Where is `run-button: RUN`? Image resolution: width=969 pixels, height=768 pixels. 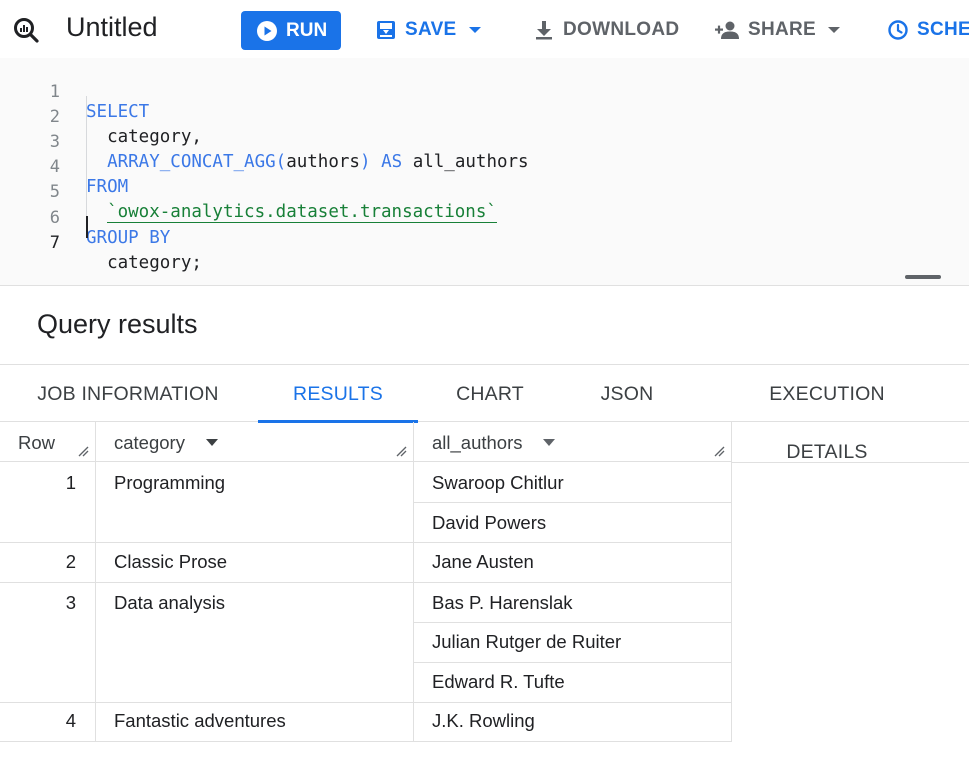
run-button: RUN is located at coordinates (291, 30).